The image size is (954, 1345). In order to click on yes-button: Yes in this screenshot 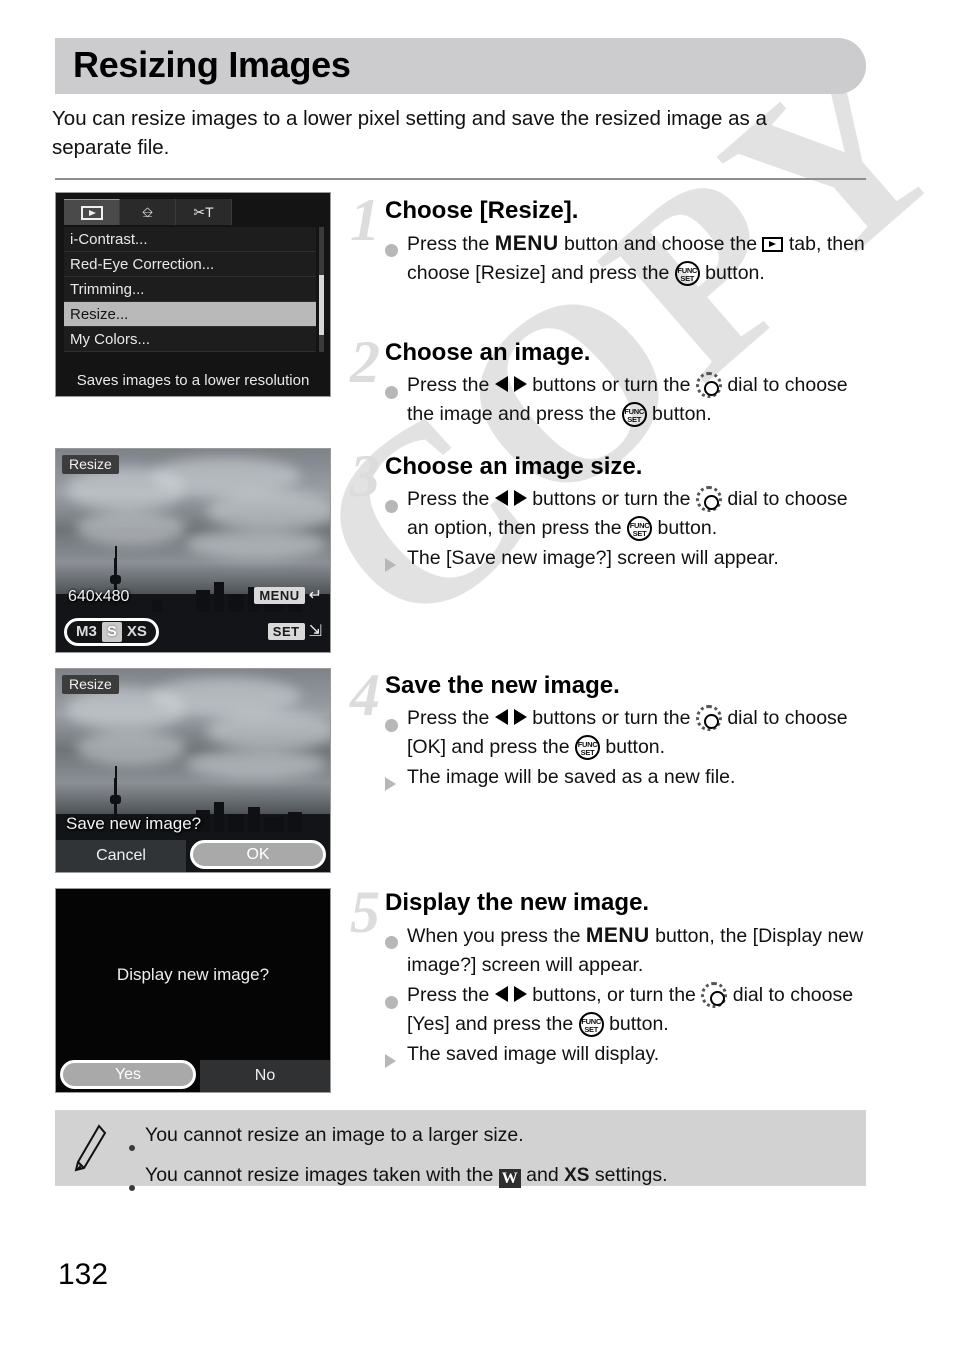, I will do `click(128, 1074)`.